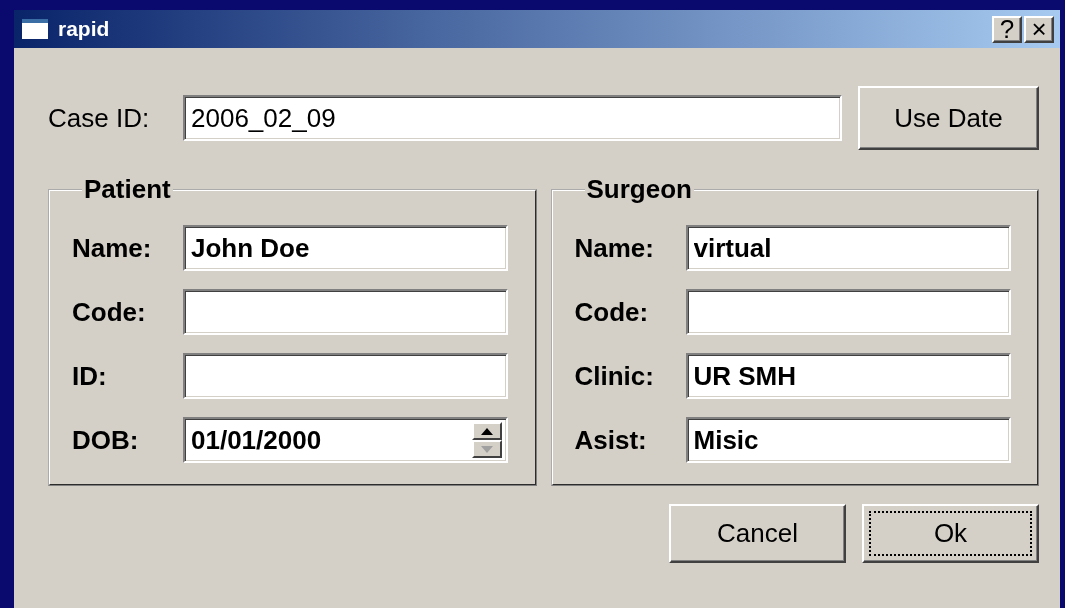 The height and width of the screenshot is (608, 1065). I want to click on window-icon, so click(35, 29).